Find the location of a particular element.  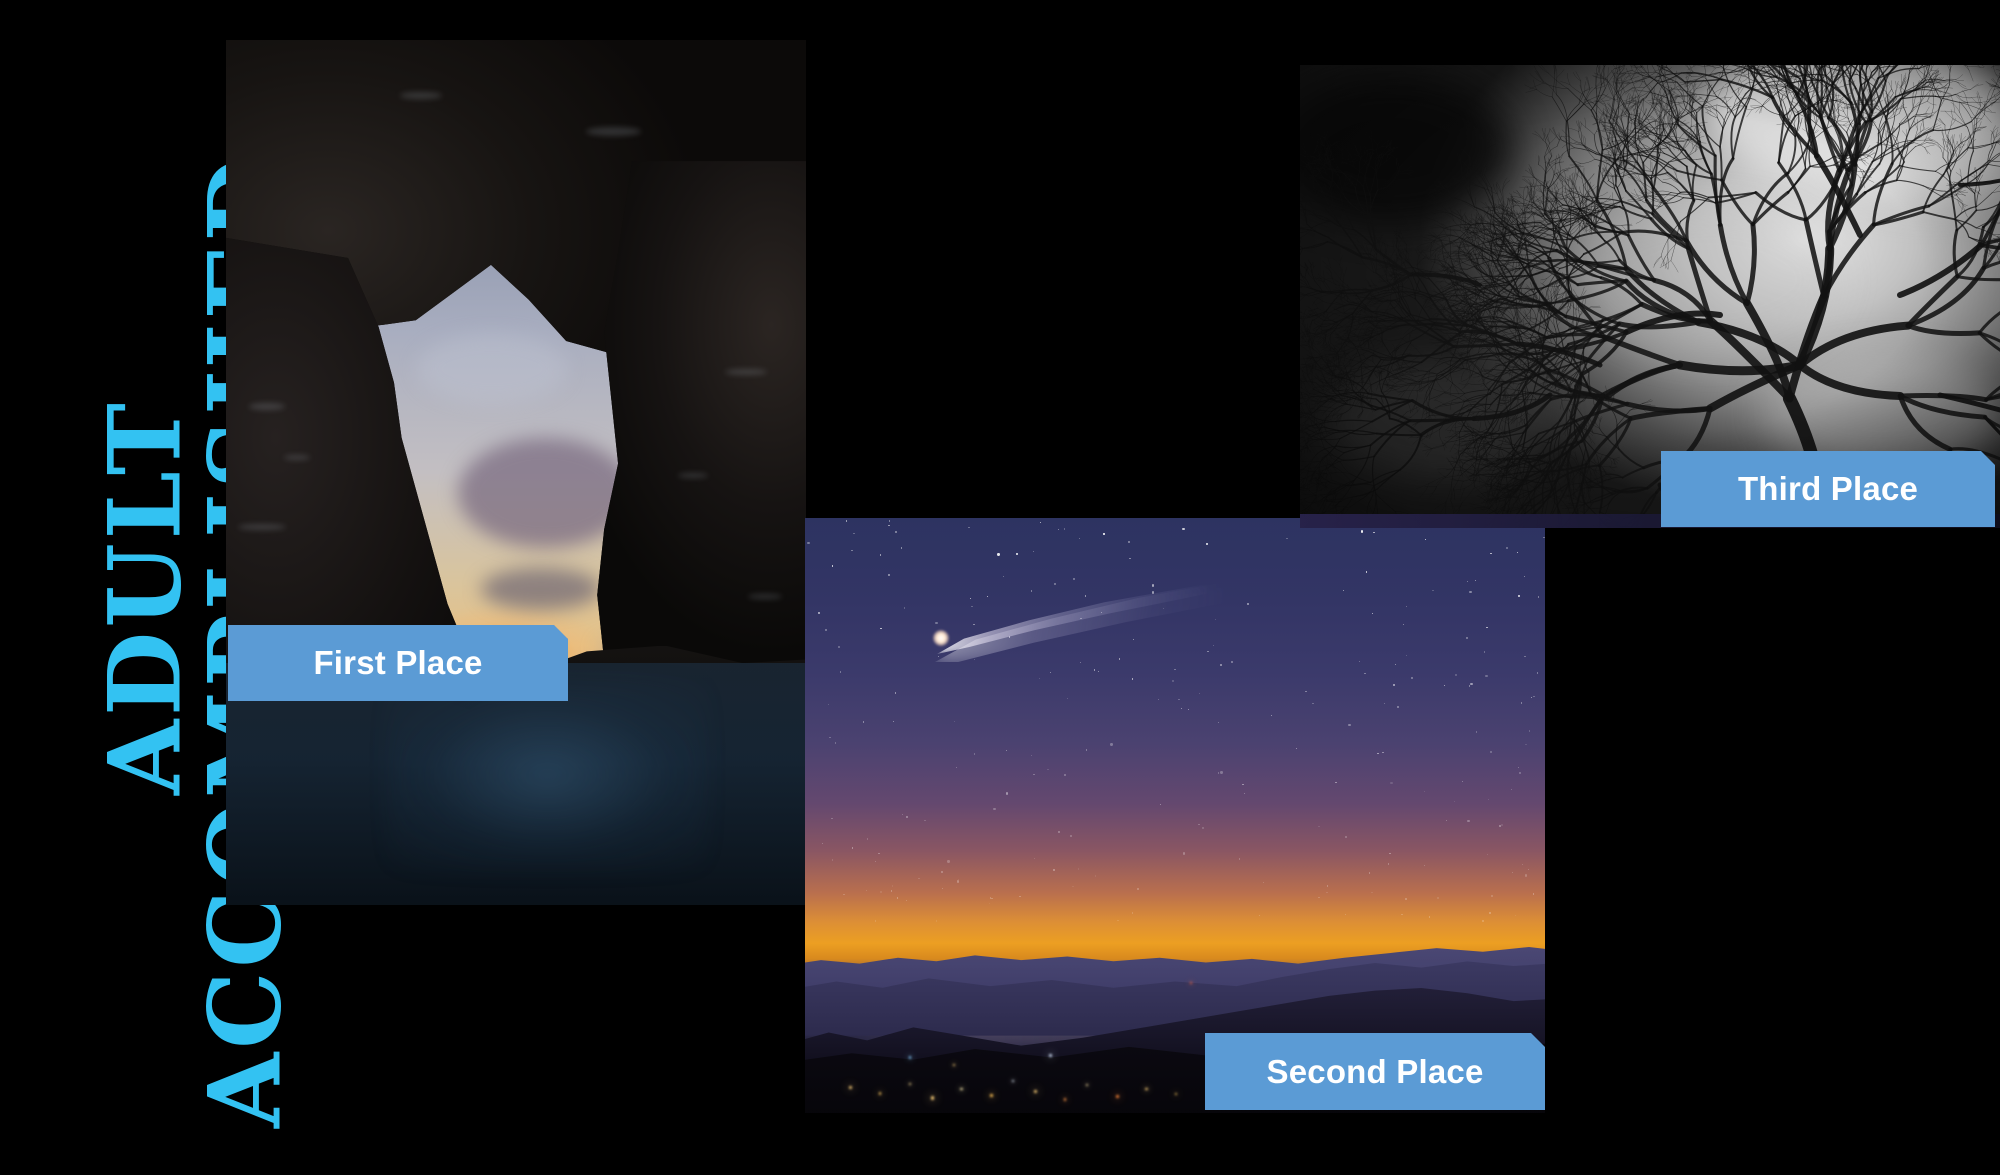

comet-head is located at coordinates (941, 638).